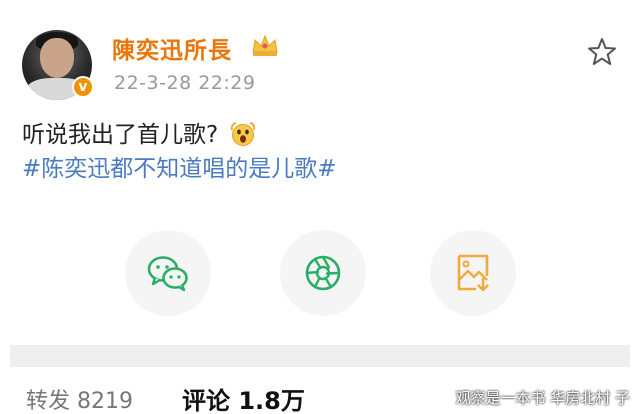  I want to click on share-wechat-button, so click(168, 273).